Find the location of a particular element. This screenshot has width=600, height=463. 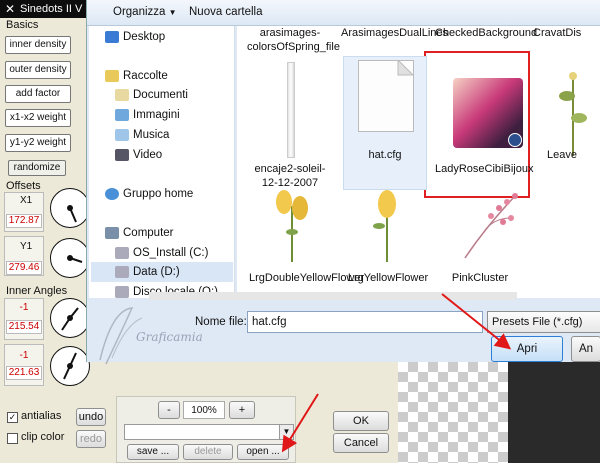

arrow-to-apri is located at coordinates (476, 321).